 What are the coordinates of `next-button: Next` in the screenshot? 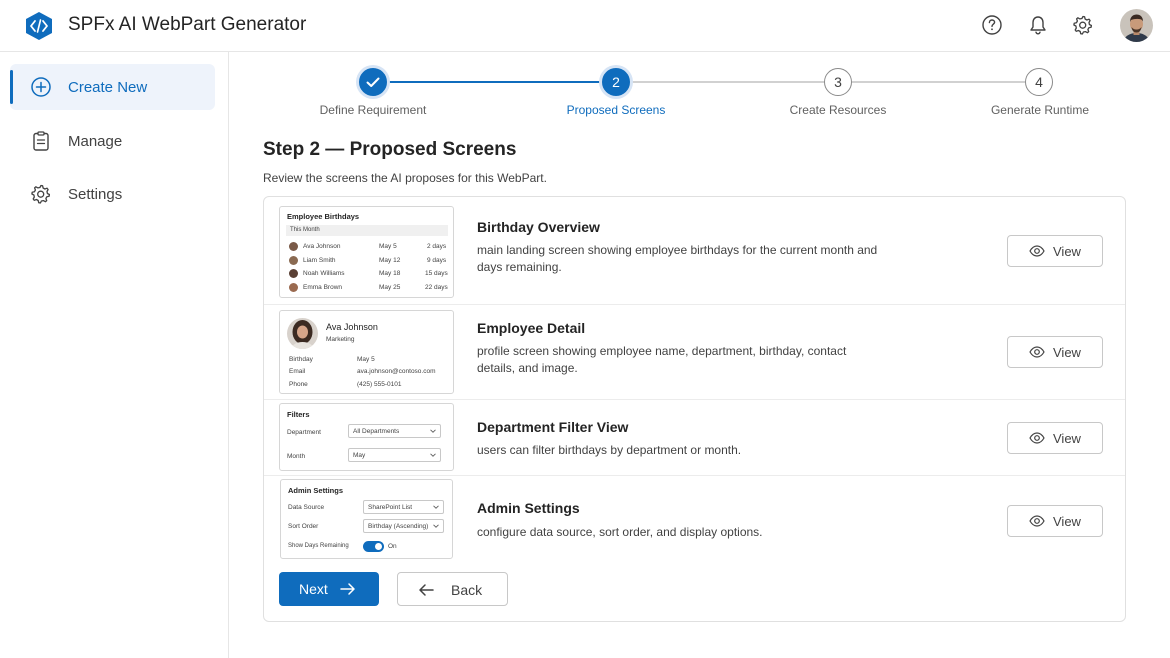 It's located at (329, 589).